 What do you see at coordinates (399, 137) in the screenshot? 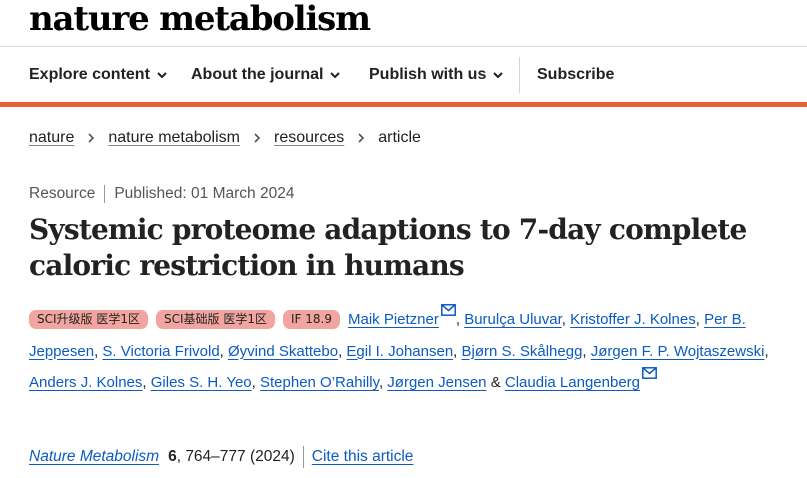
I see `breadcrumb-current: article` at bounding box center [399, 137].